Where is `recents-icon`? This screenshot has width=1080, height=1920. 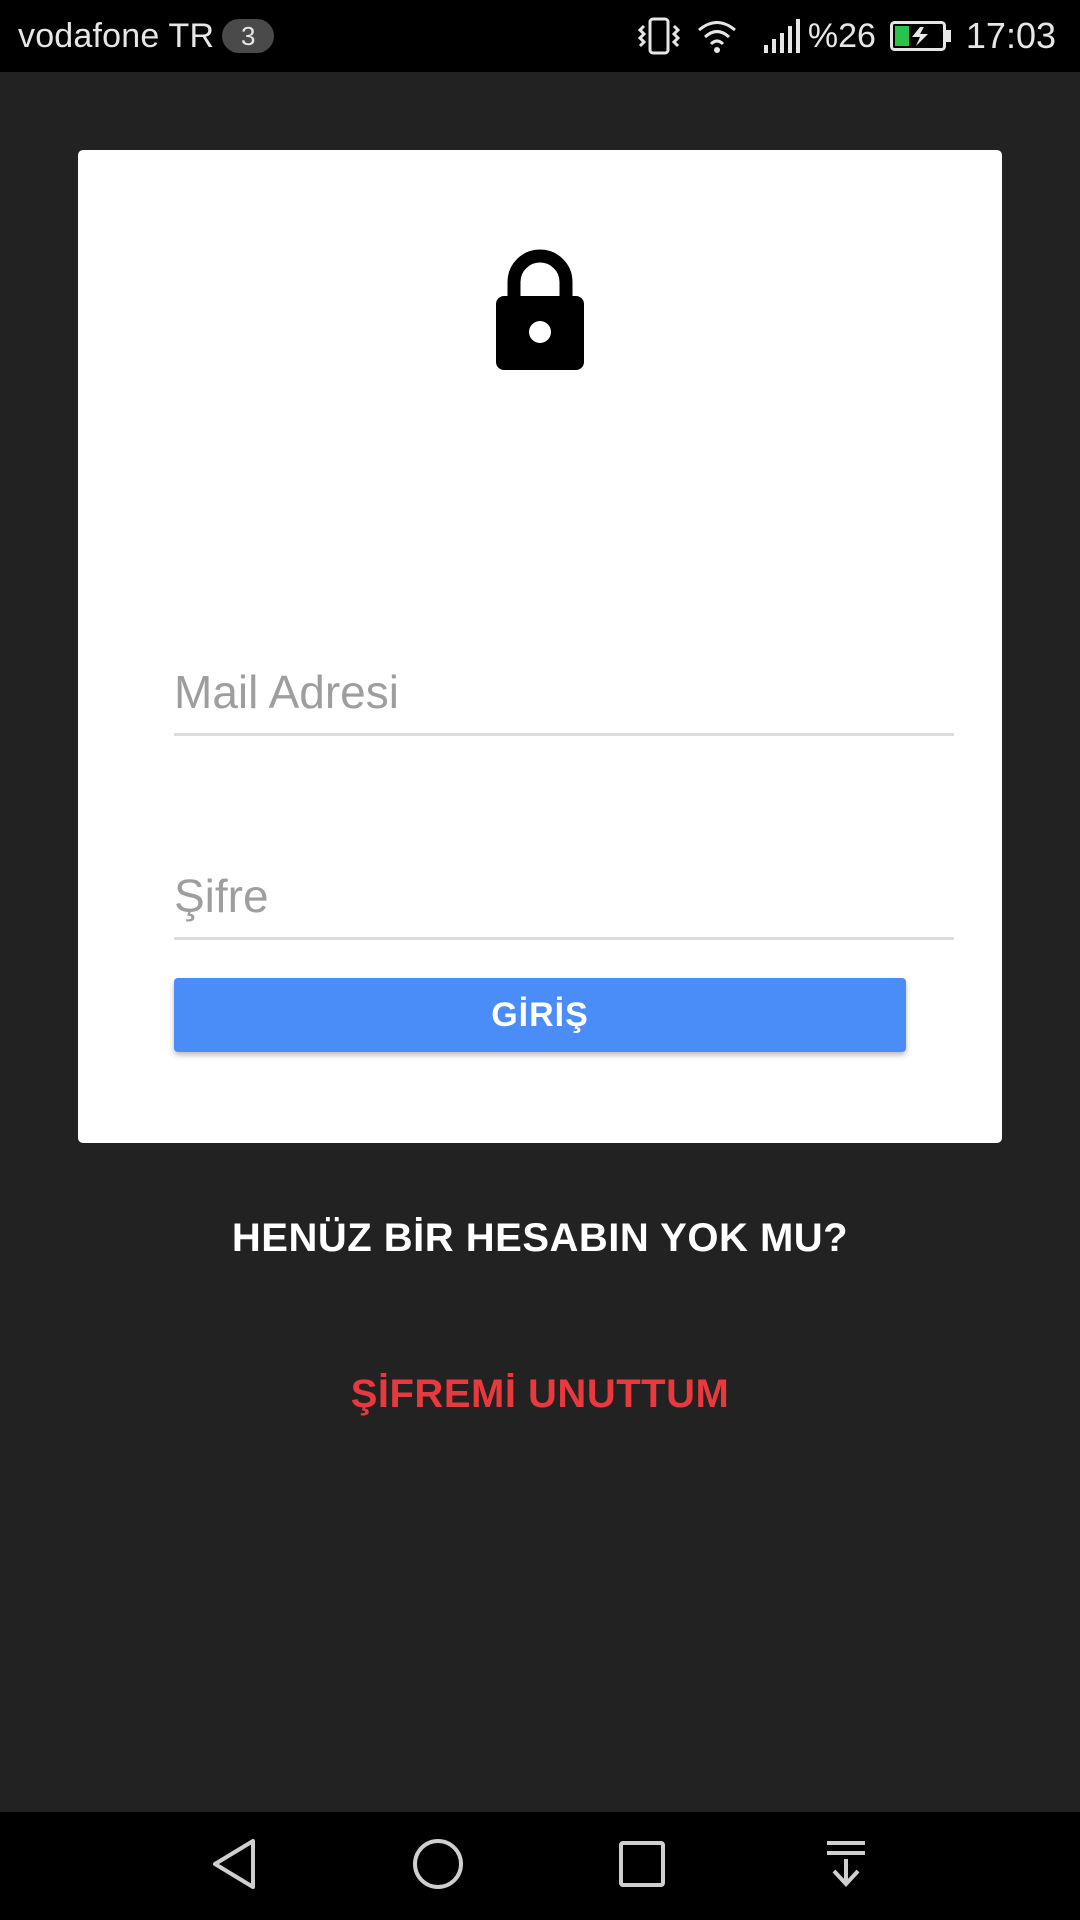
recents-icon is located at coordinates (642, 1866).